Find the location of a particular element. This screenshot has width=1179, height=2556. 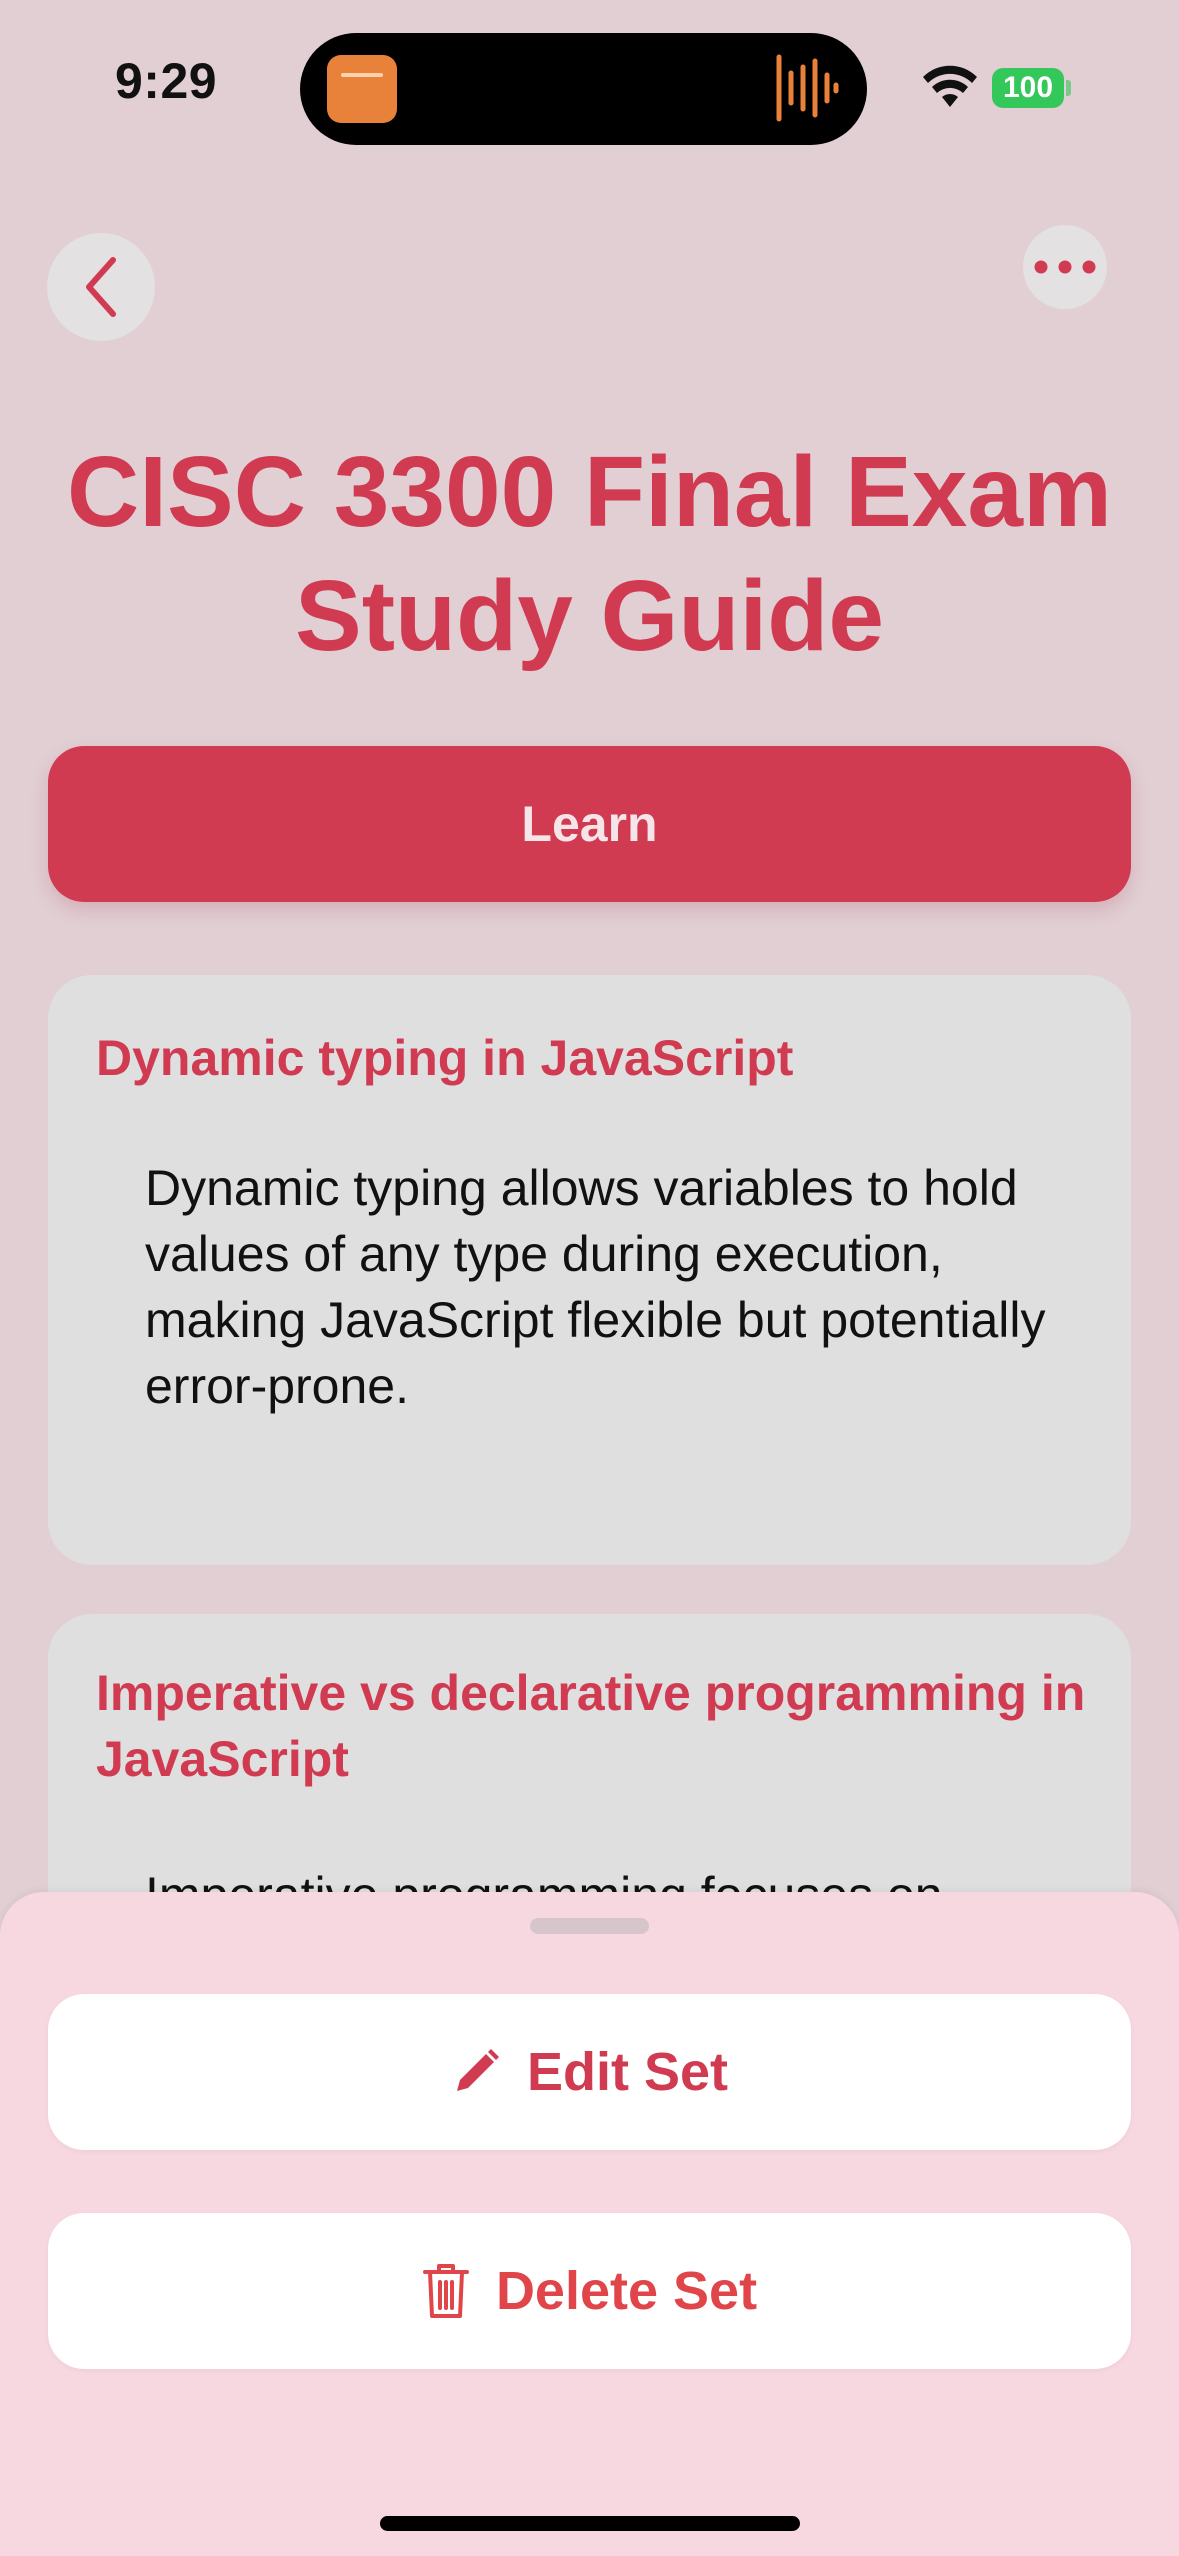

pencil-icon is located at coordinates (477, 2070).